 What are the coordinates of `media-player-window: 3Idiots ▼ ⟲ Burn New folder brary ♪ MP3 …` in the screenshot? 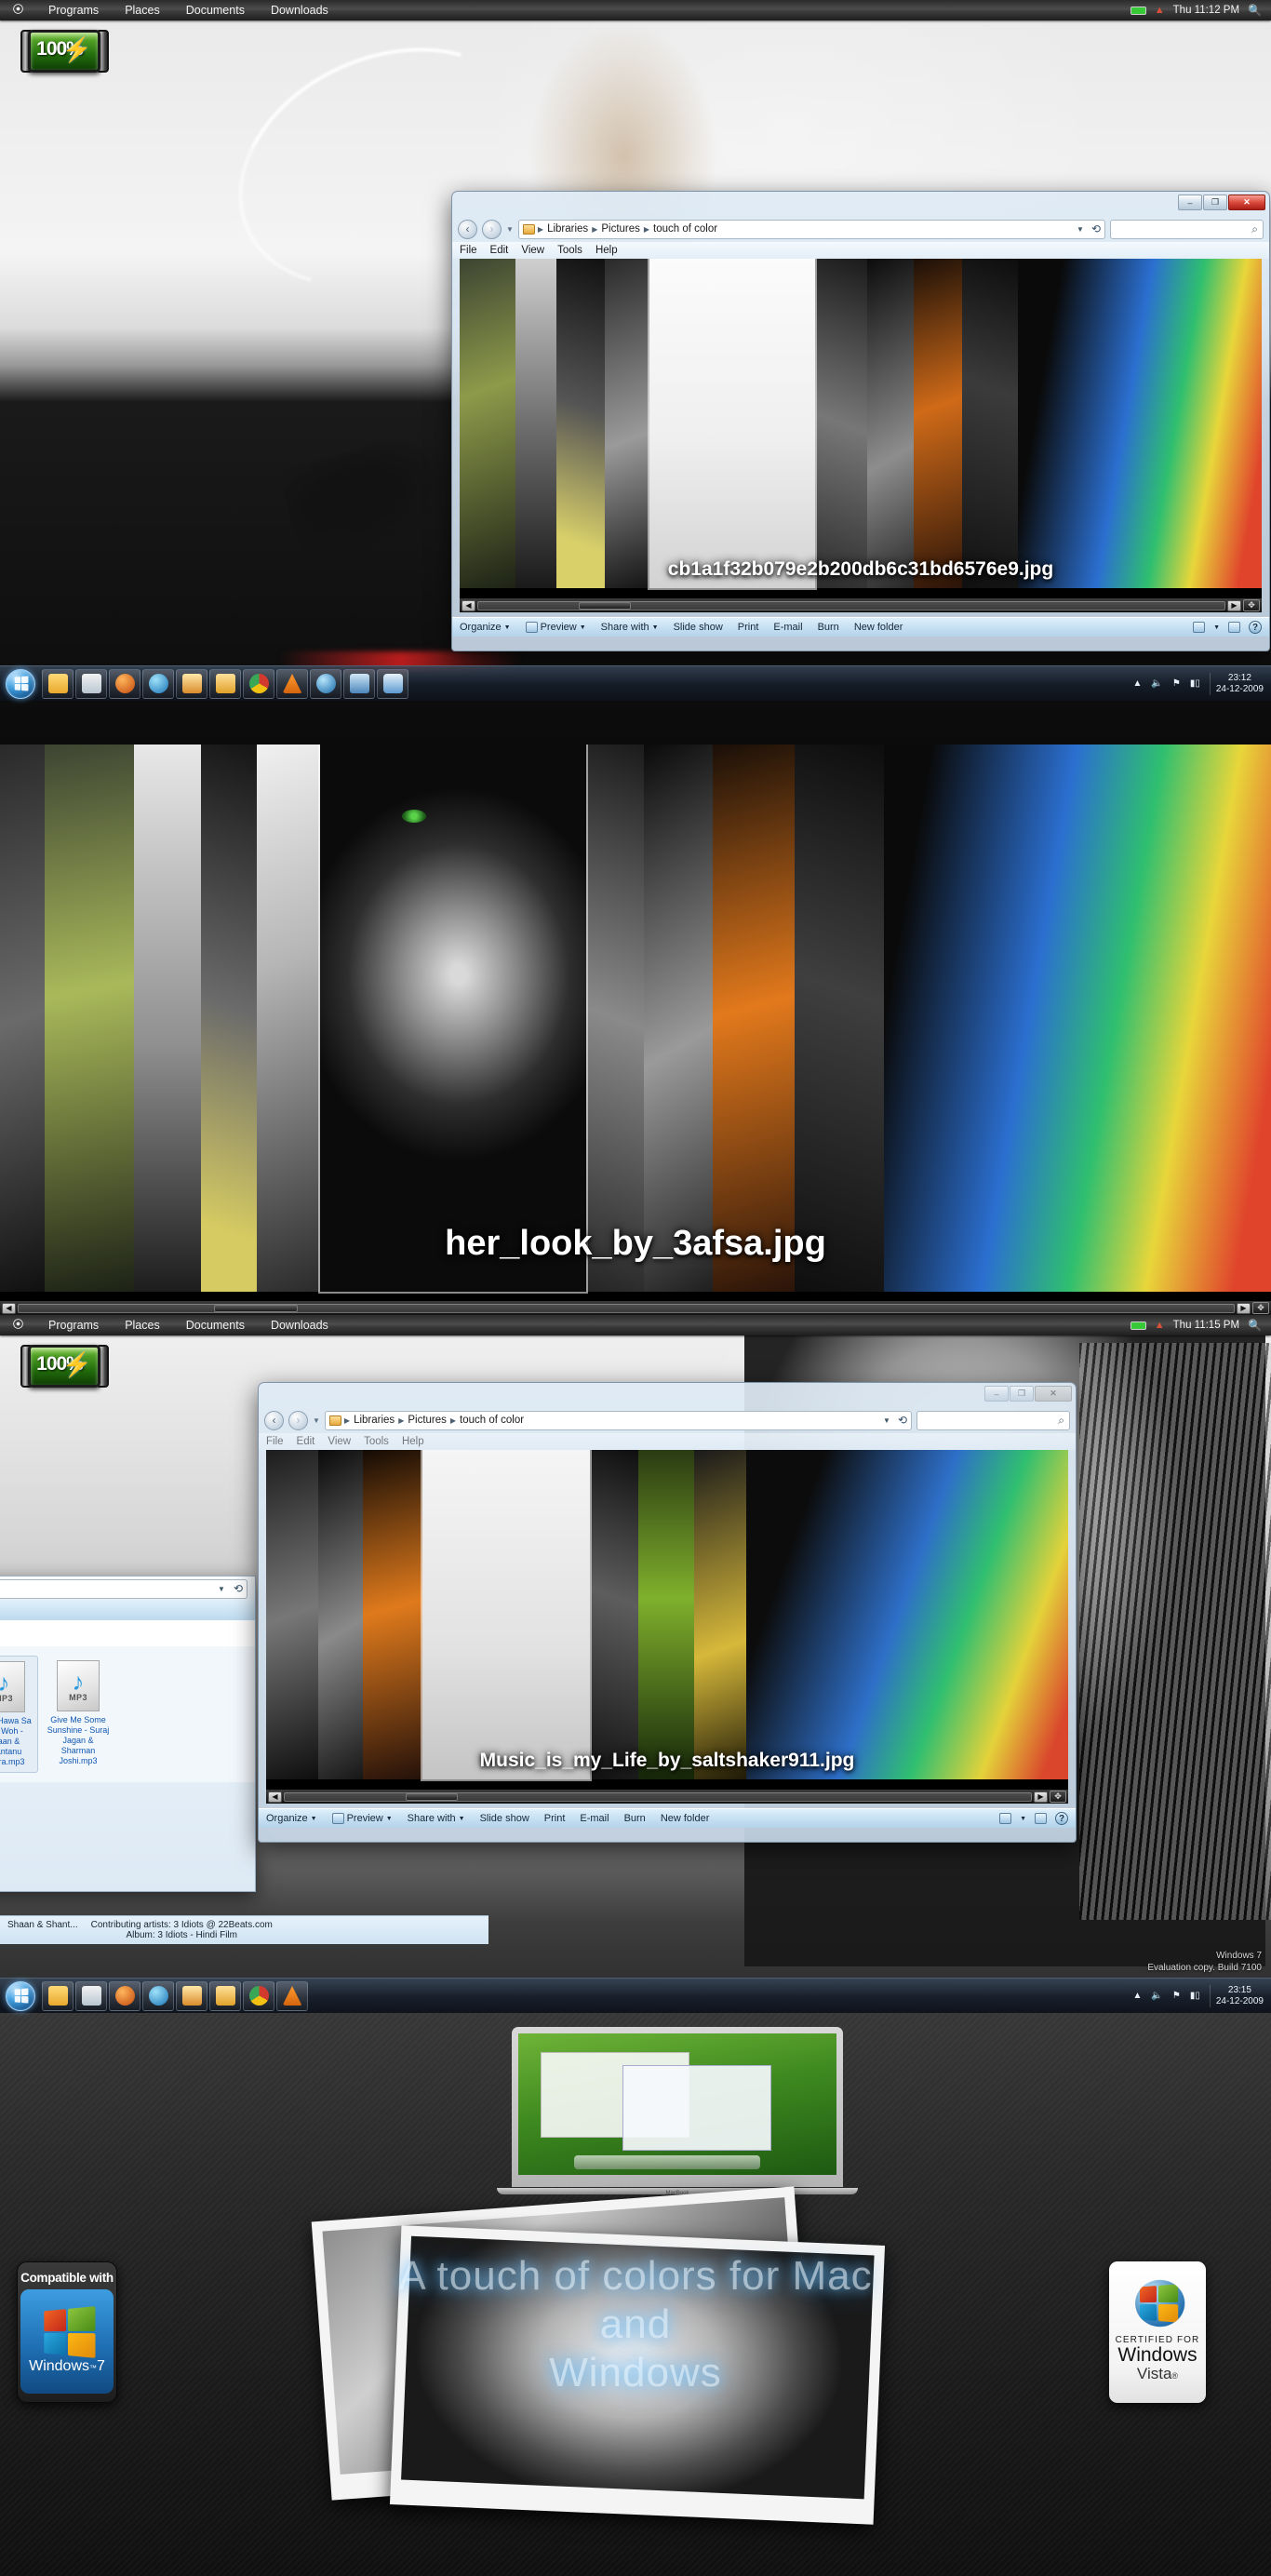 It's located at (128, 1734).